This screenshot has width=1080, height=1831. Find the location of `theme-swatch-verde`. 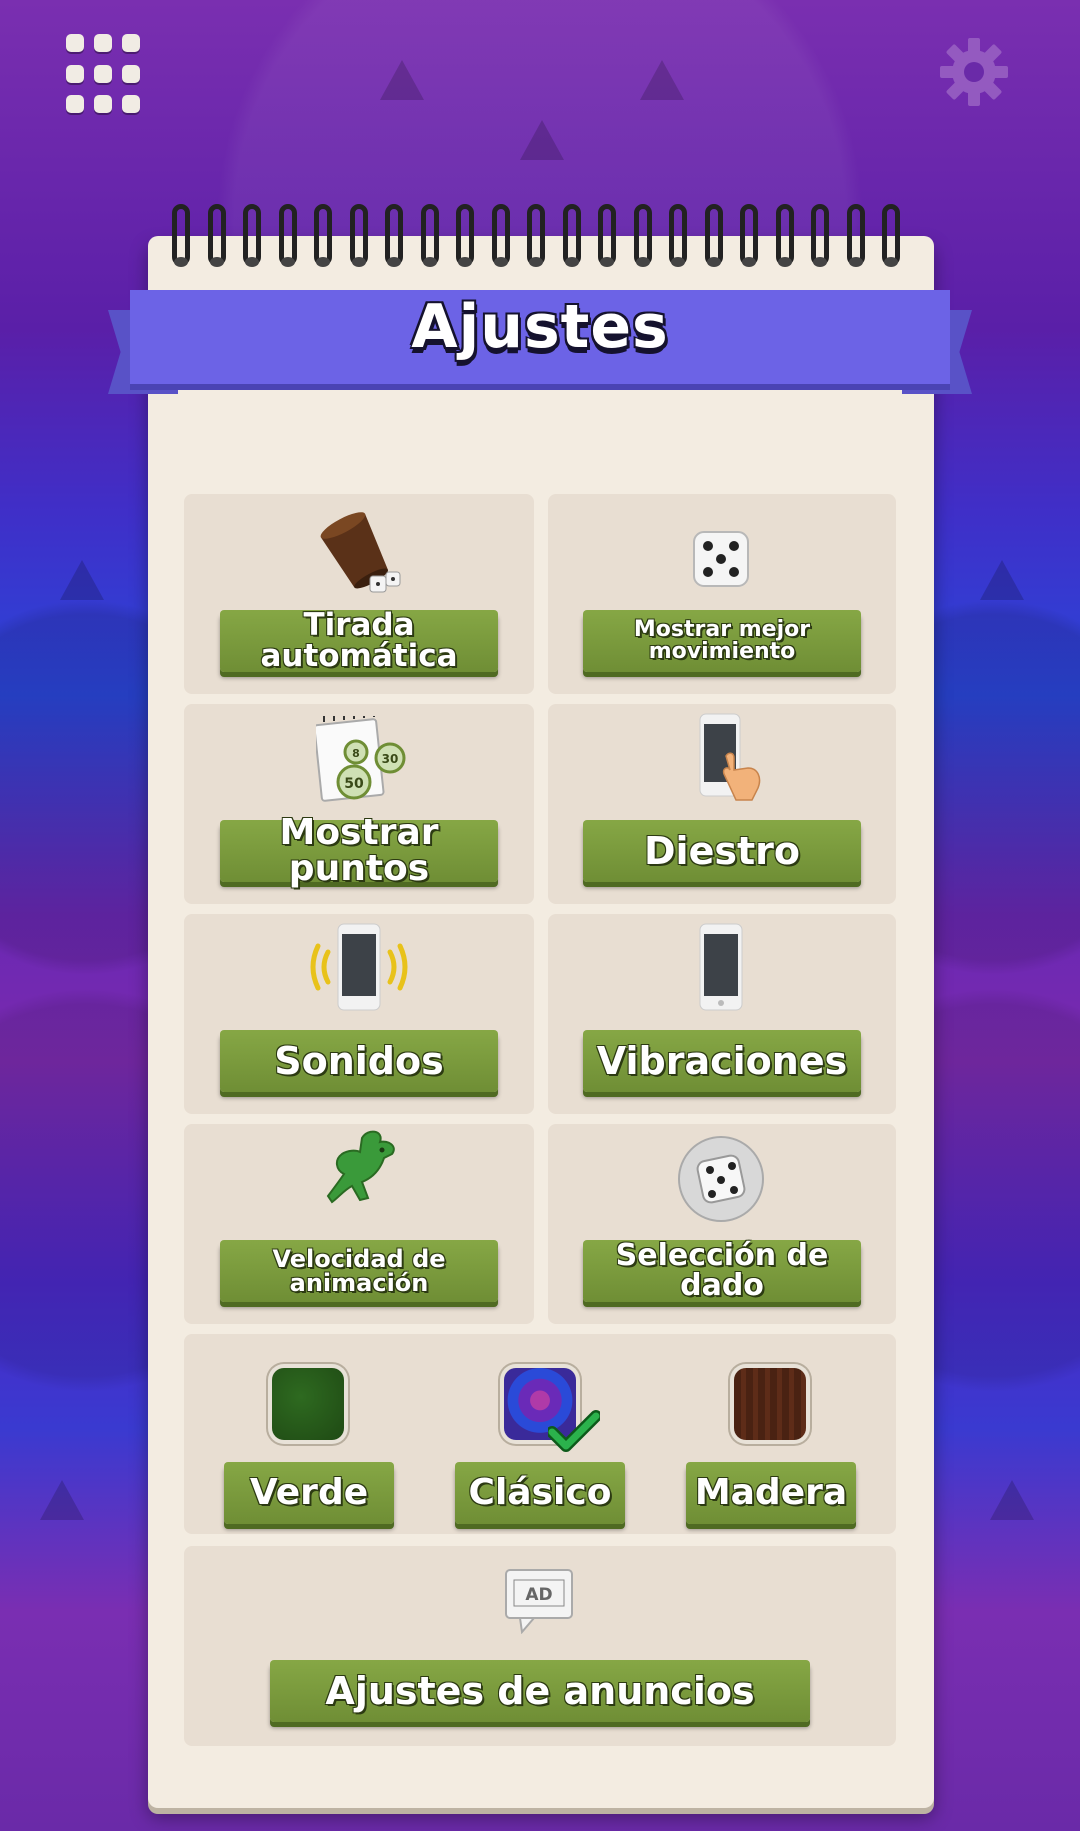

theme-swatch-verde is located at coordinates (308, 1404).